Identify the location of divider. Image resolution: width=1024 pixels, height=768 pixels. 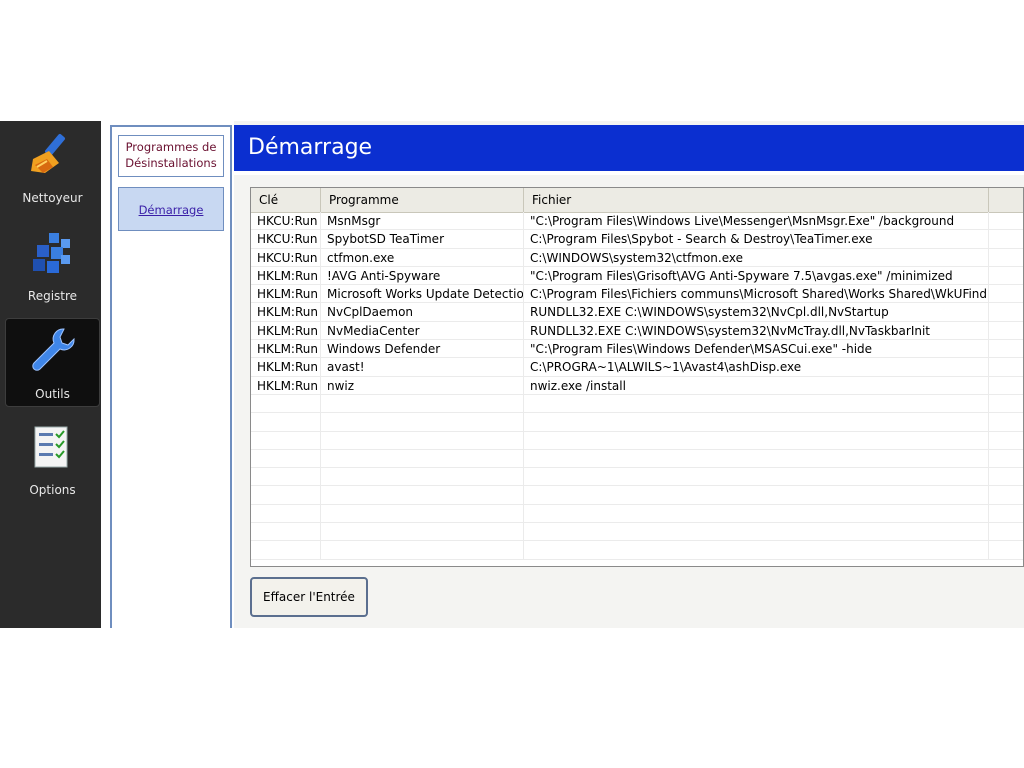
(105, 374).